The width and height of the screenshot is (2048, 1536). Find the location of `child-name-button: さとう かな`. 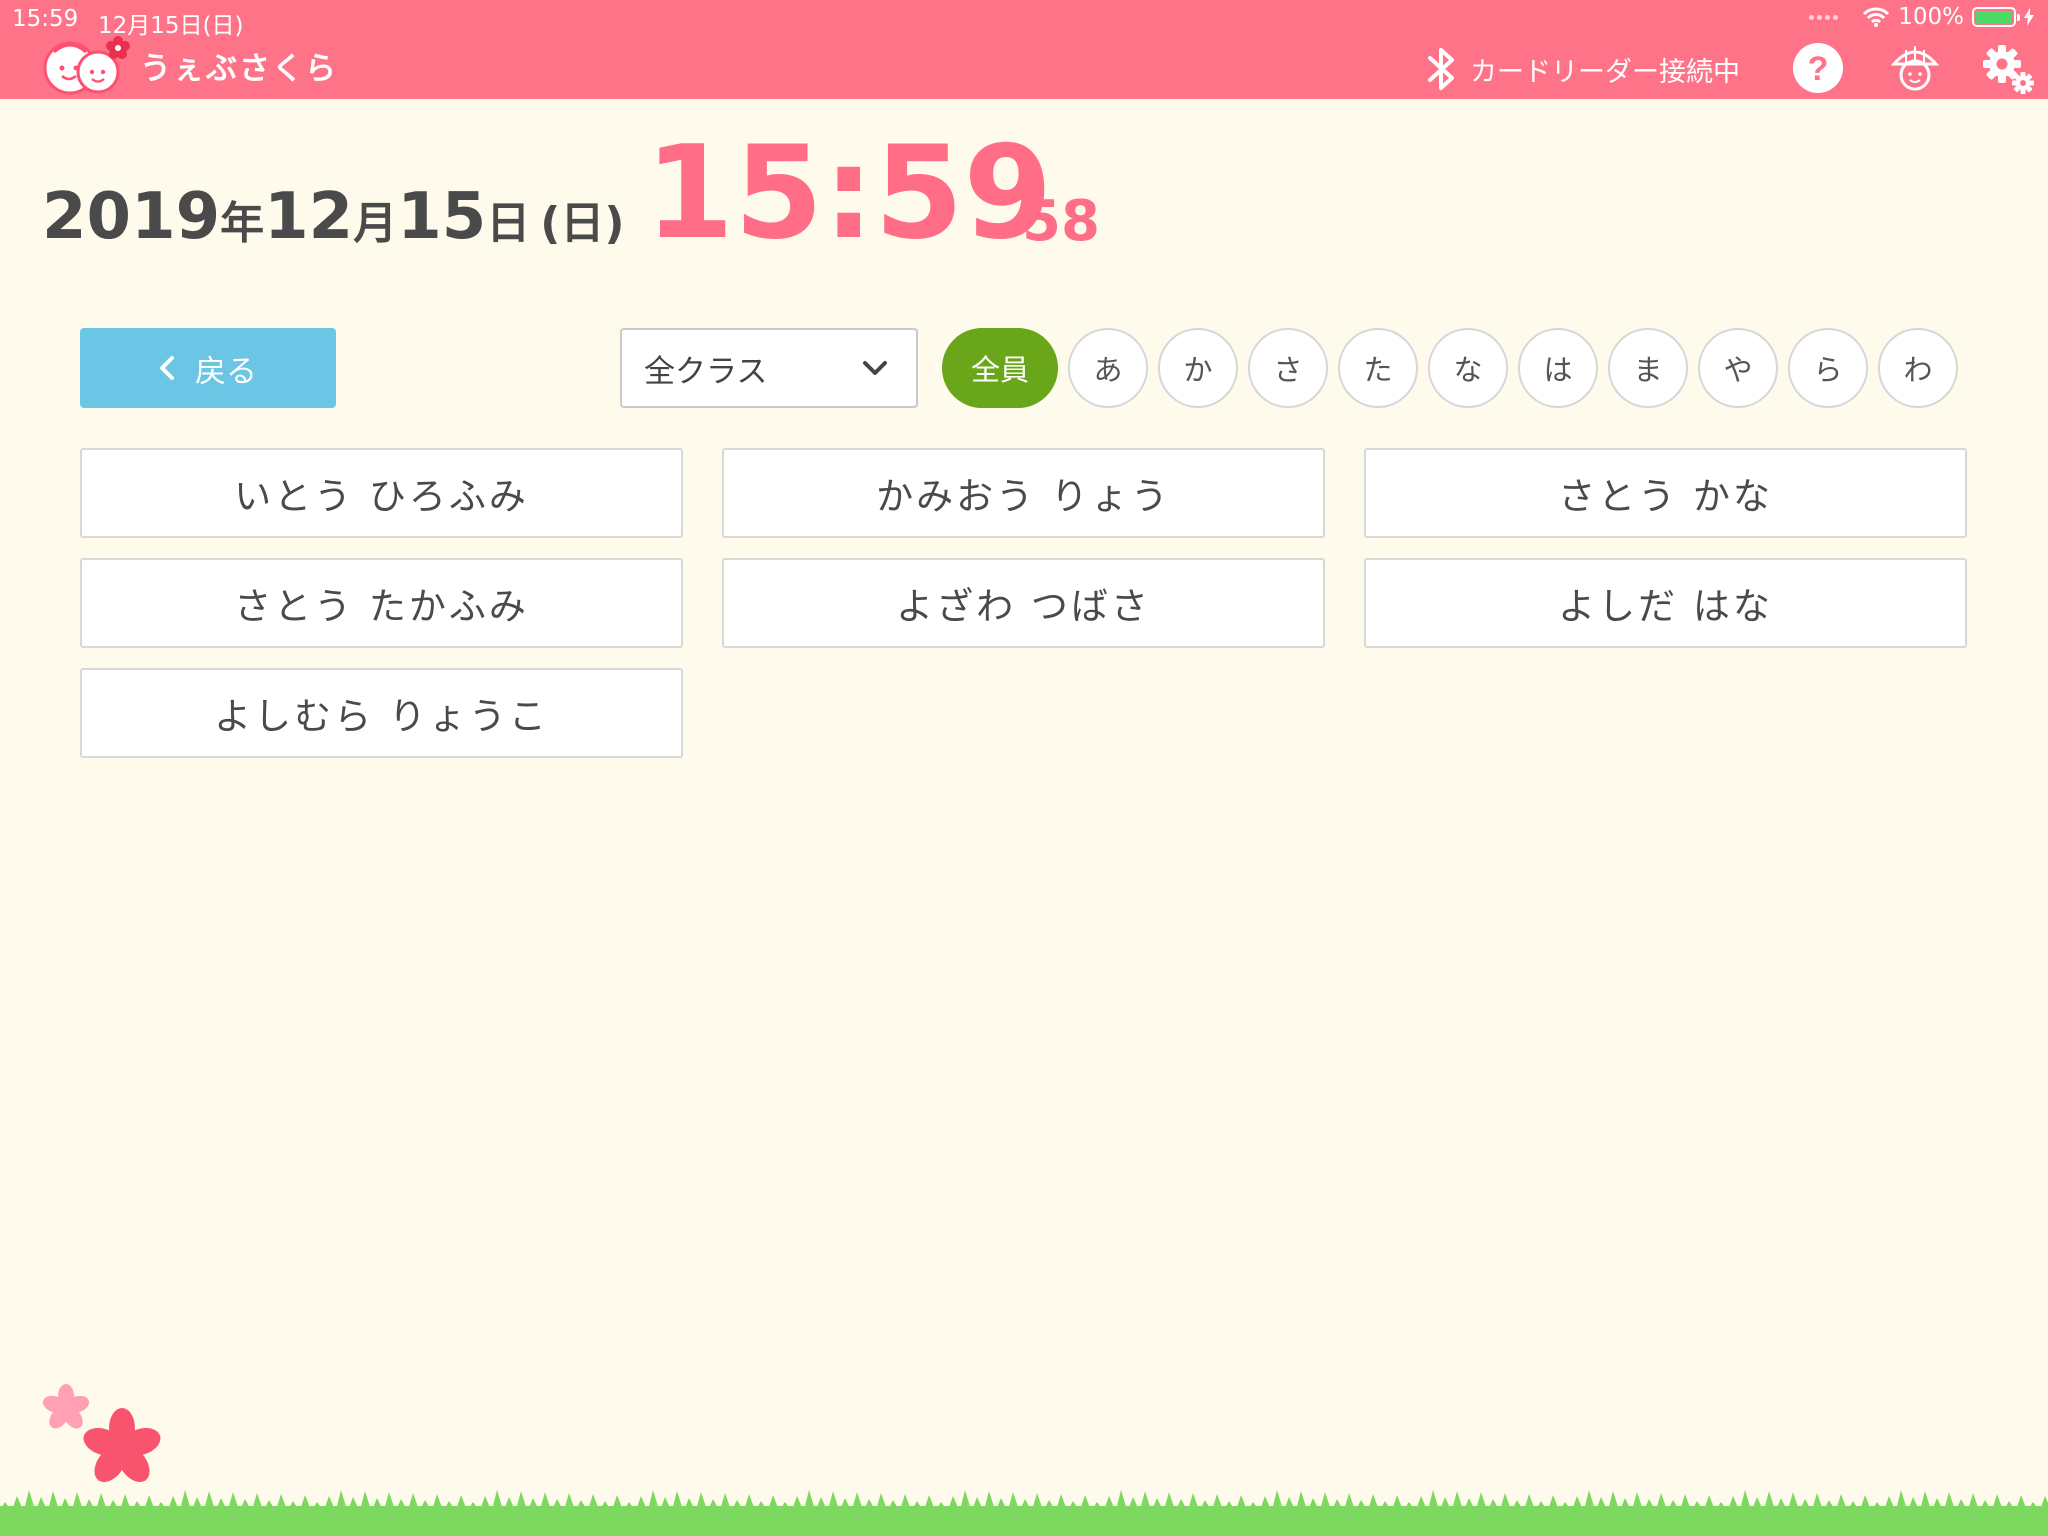

child-name-button: さとう かな is located at coordinates (1665, 493).